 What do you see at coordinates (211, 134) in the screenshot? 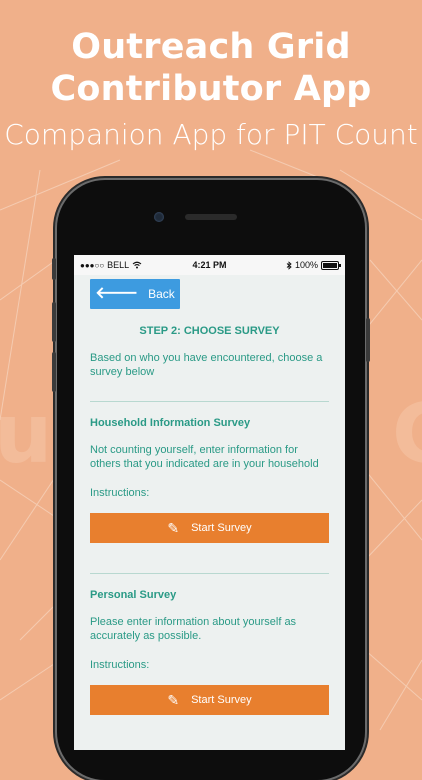
I see `promo-subtitle: Companion App for PIT Count` at bounding box center [211, 134].